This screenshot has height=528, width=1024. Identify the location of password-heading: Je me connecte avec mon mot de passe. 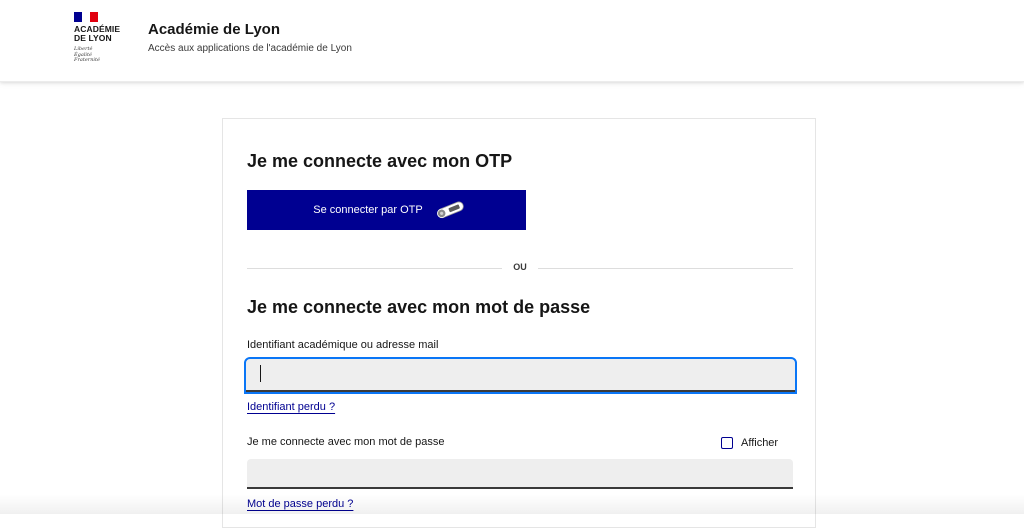
(419, 307).